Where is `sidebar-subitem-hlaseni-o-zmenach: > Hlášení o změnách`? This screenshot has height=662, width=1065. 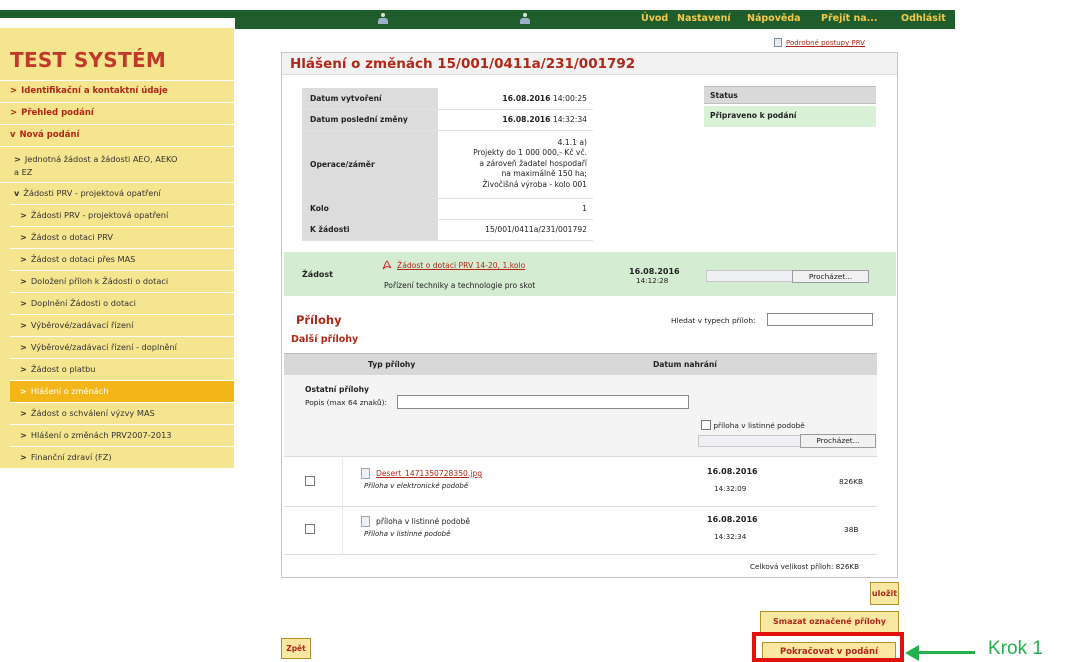 sidebar-subitem-hlaseni-o-zmenach: > Hlášení o změnách is located at coordinates (122, 391).